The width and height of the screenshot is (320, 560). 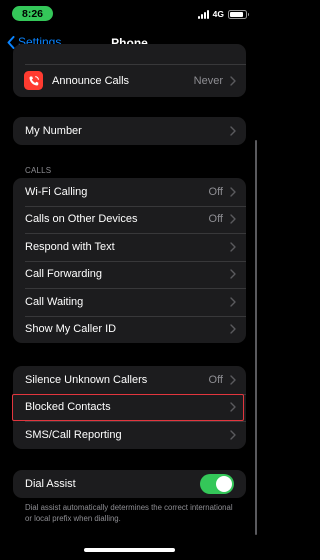 I want to click on calls-other-devices-label: Calls on Other Devices, so click(x=81, y=219).